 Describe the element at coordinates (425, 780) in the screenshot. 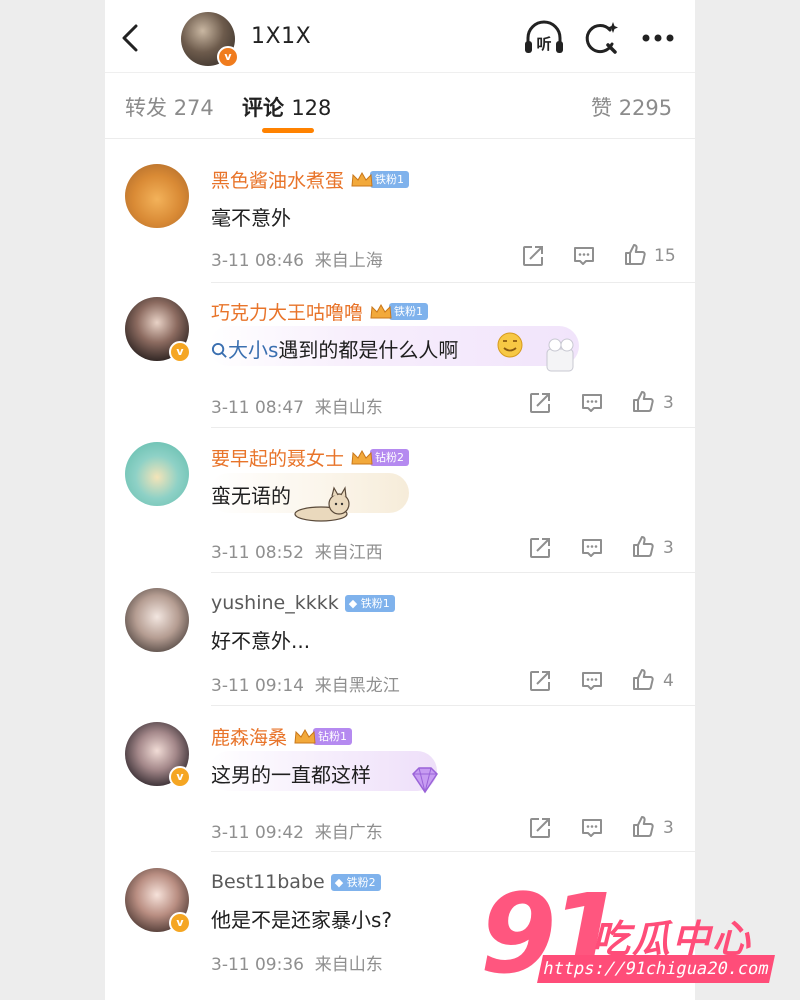

I see `diamond-gem-icon` at that location.